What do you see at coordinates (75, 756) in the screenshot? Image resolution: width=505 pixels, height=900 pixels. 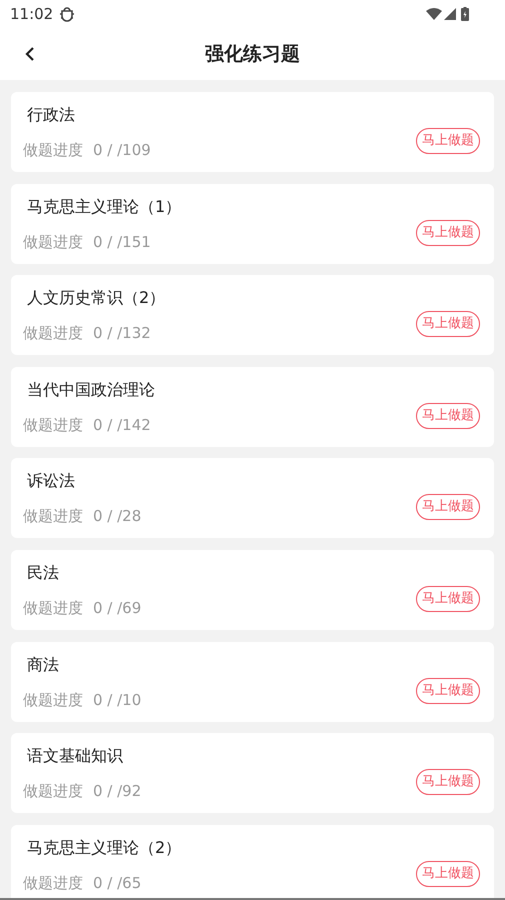 I see `course-title: 语文基础知识` at bounding box center [75, 756].